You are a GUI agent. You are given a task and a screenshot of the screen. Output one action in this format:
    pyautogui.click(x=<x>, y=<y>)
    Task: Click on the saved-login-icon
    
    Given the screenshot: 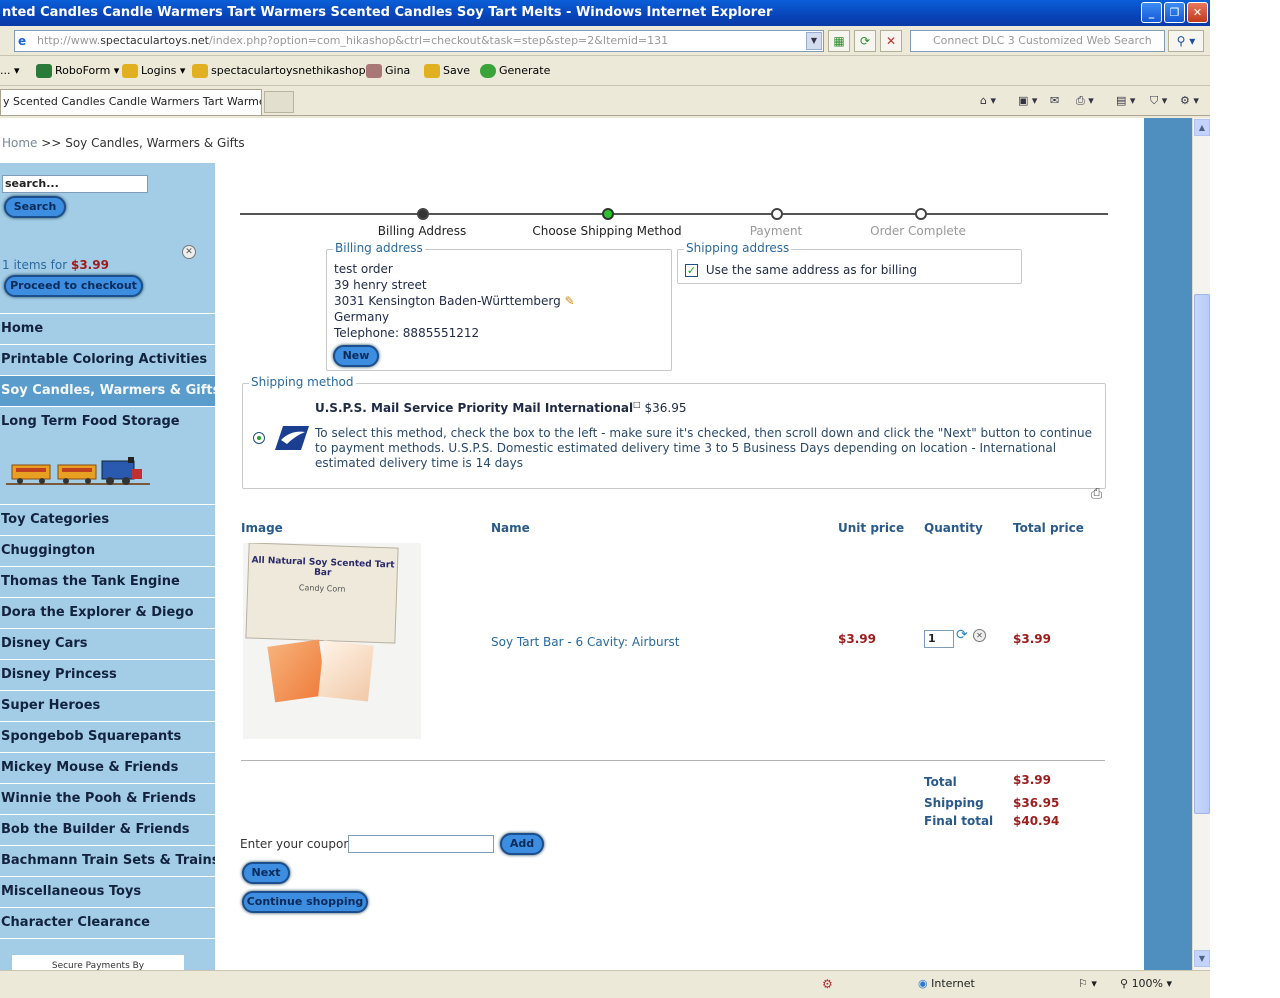 What is the action you would take?
    pyautogui.click(x=200, y=71)
    